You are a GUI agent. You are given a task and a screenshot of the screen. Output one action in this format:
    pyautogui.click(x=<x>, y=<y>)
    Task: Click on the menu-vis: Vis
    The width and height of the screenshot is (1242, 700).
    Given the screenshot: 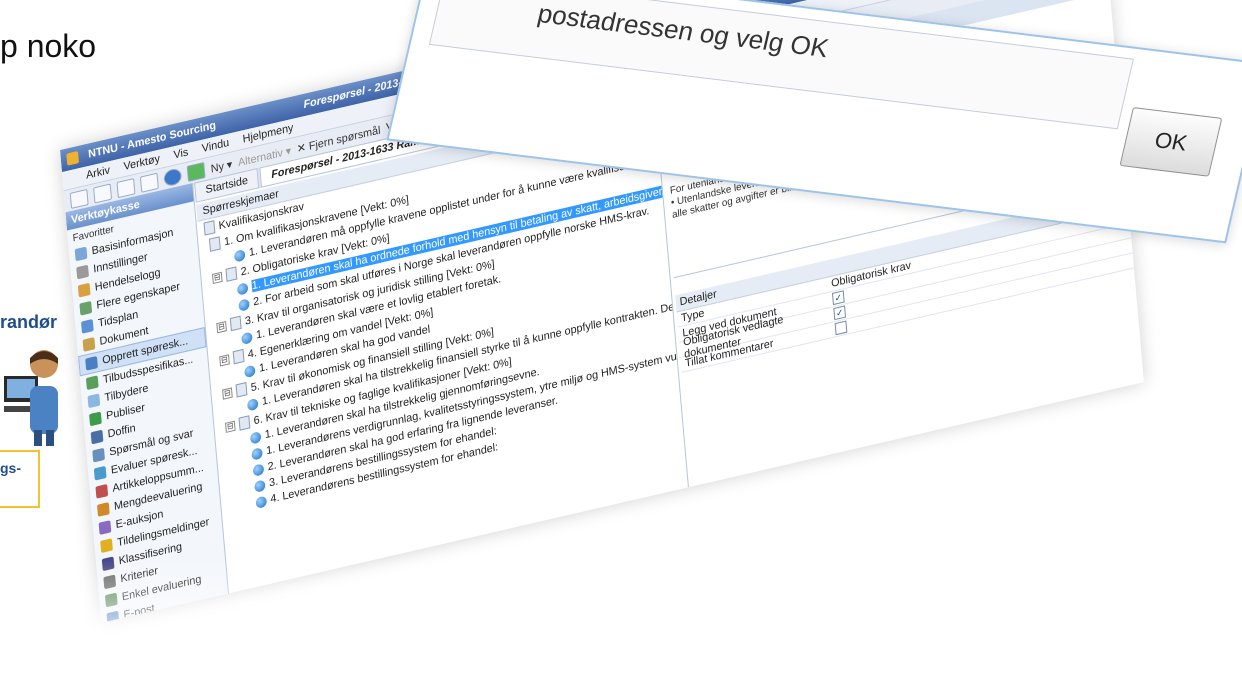 What is the action you would take?
    pyautogui.click(x=181, y=153)
    